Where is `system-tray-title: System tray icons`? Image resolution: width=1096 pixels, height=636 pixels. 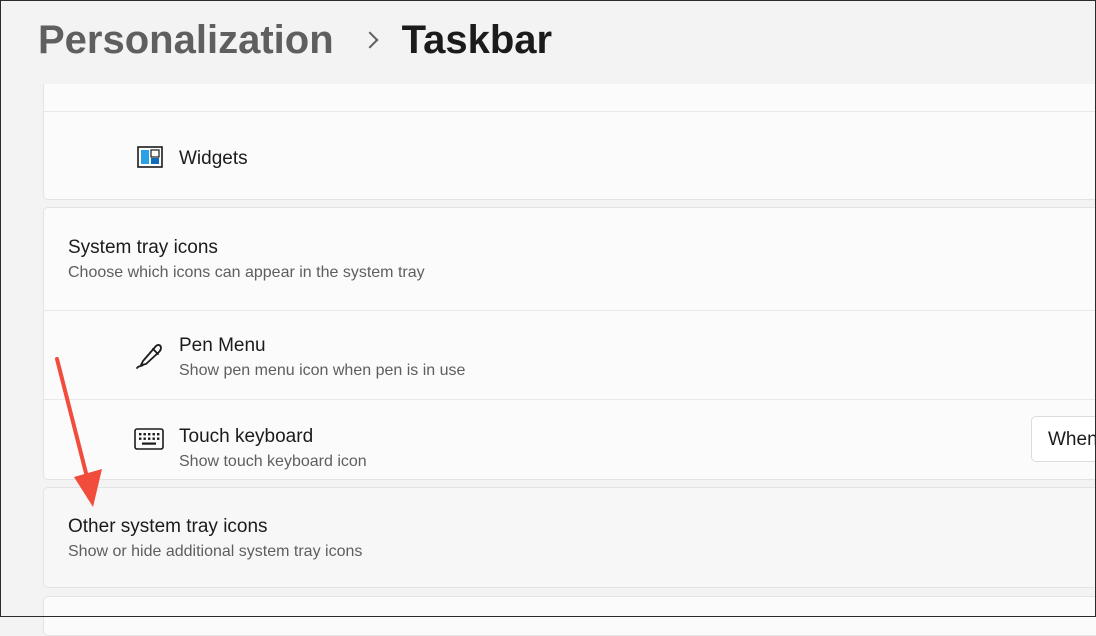
system-tray-title: System tray icons is located at coordinates (143, 247).